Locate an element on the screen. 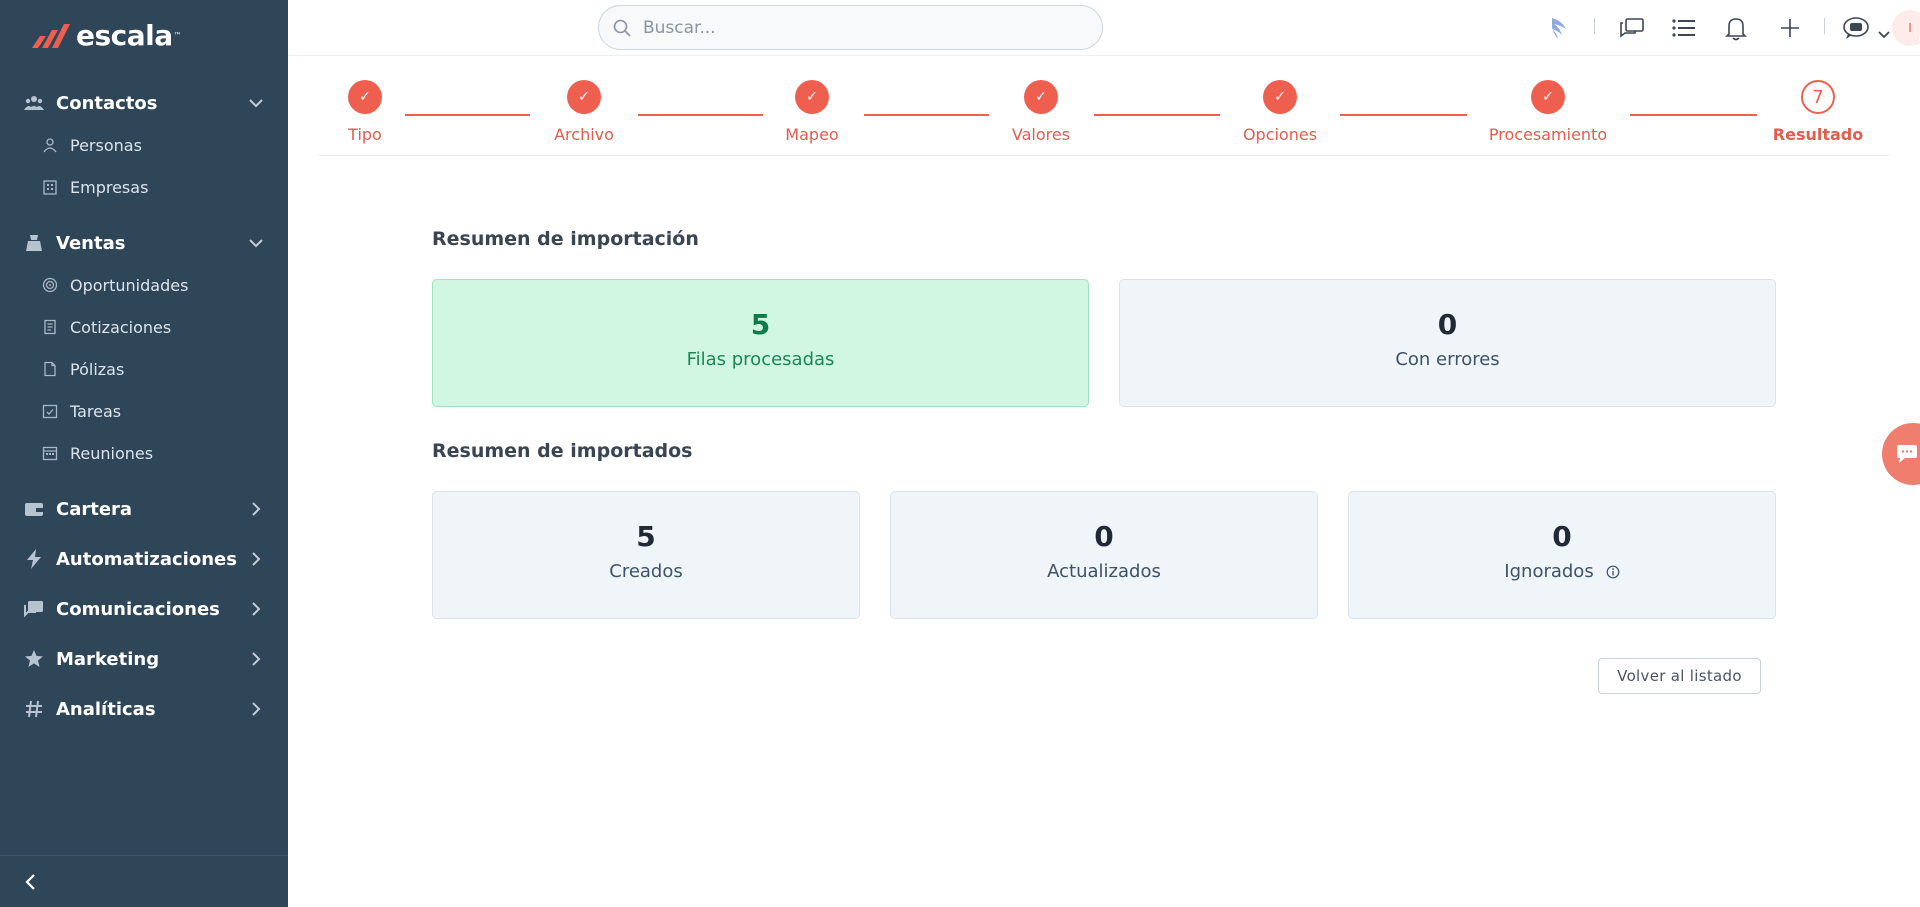 This screenshot has width=1920, height=907. step-label: Archivo is located at coordinates (584, 134).